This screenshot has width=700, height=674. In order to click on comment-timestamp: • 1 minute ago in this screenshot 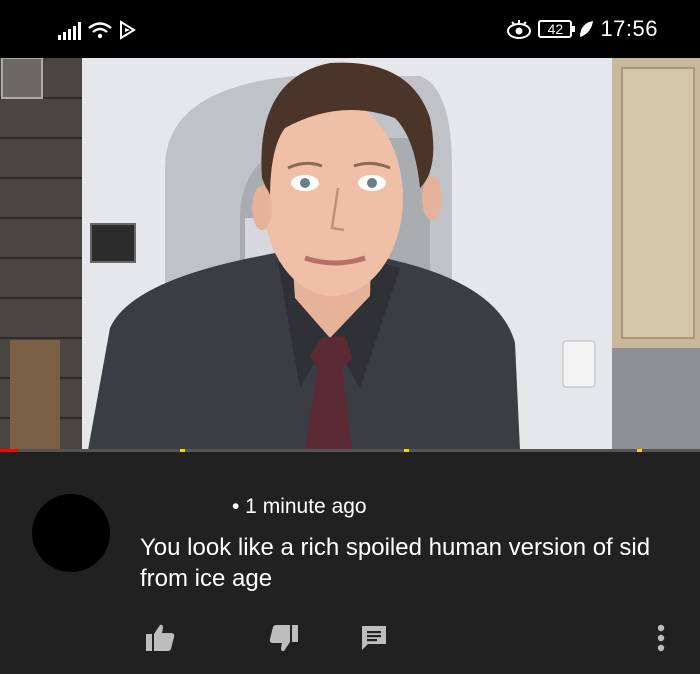, I will do `click(299, 506)`.